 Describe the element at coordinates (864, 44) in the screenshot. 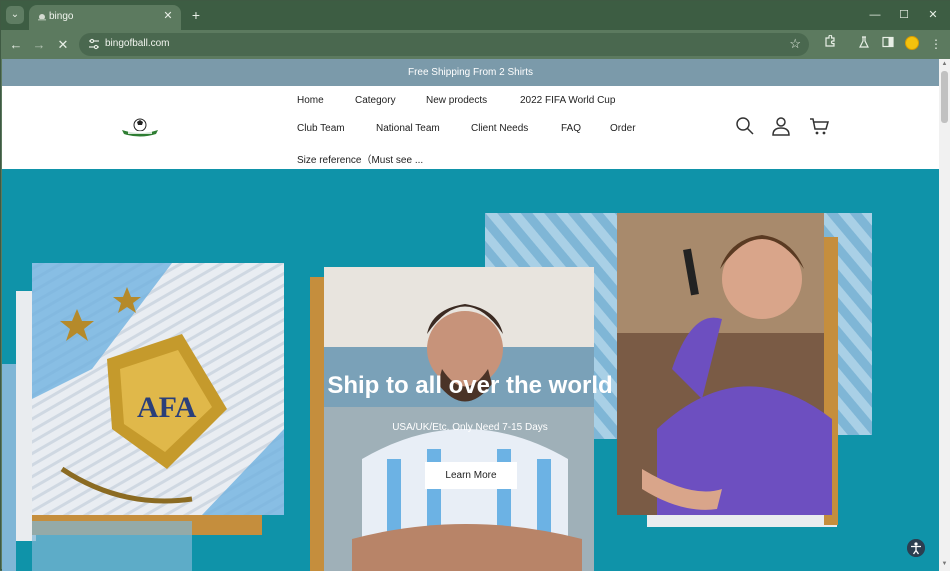

I see `labs-flask-icon` at that location.